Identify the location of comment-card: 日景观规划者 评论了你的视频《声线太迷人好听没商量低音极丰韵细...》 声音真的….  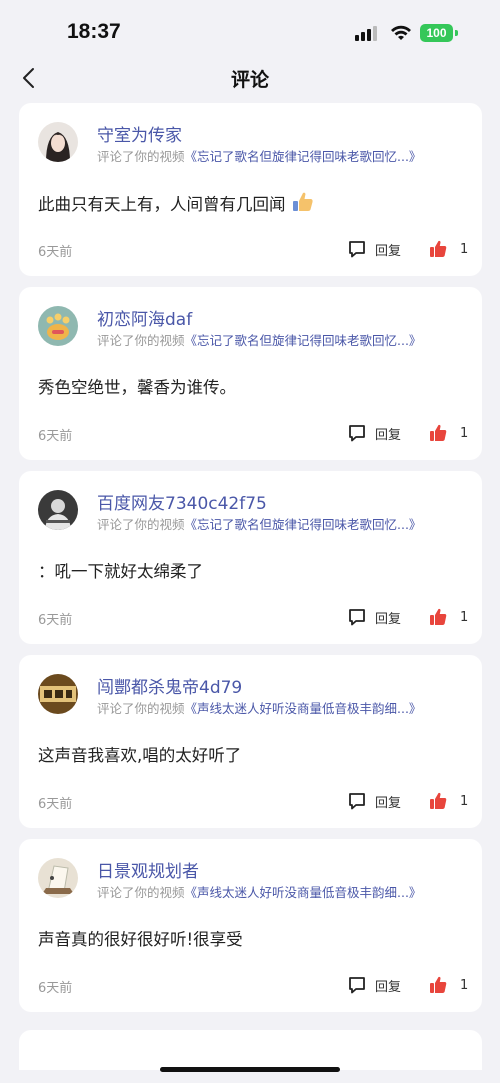
(250, 925).